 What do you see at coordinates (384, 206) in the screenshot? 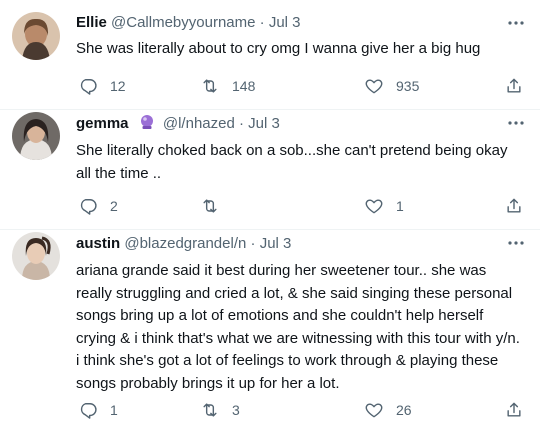
I see `like-button: 1` at bounding box center [384, 206].